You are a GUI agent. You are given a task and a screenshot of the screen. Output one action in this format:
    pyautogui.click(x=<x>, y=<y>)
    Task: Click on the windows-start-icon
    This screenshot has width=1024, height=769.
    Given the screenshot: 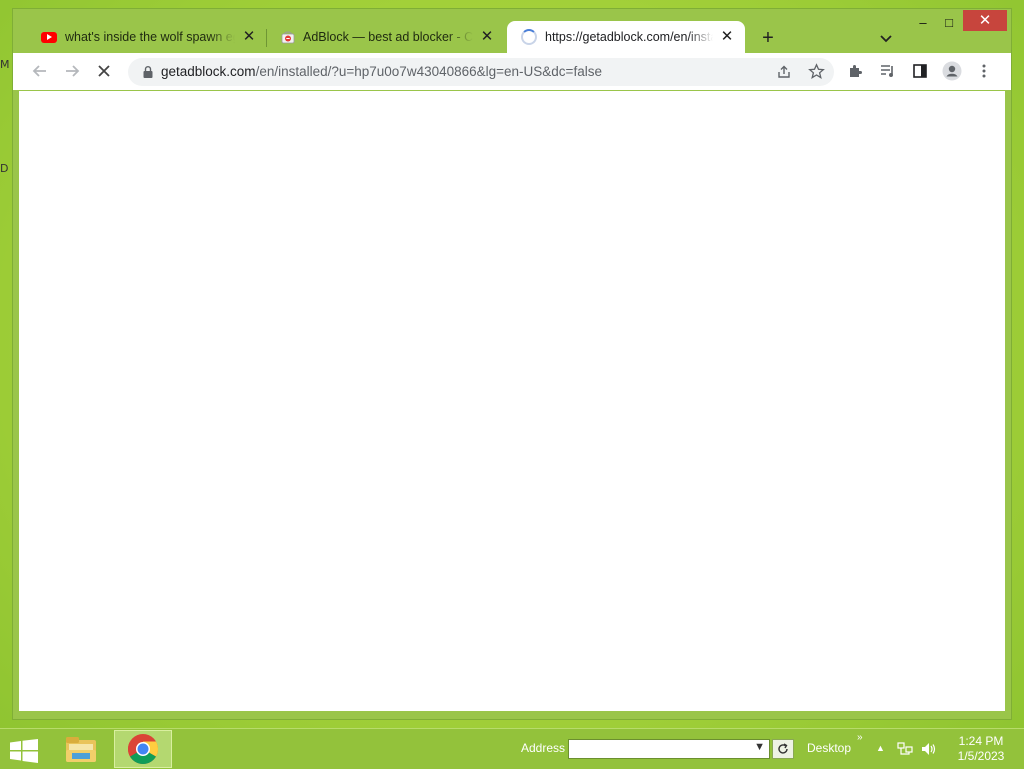 What is the action you would take?
    pyautogui.click(x=24, y=751)
    